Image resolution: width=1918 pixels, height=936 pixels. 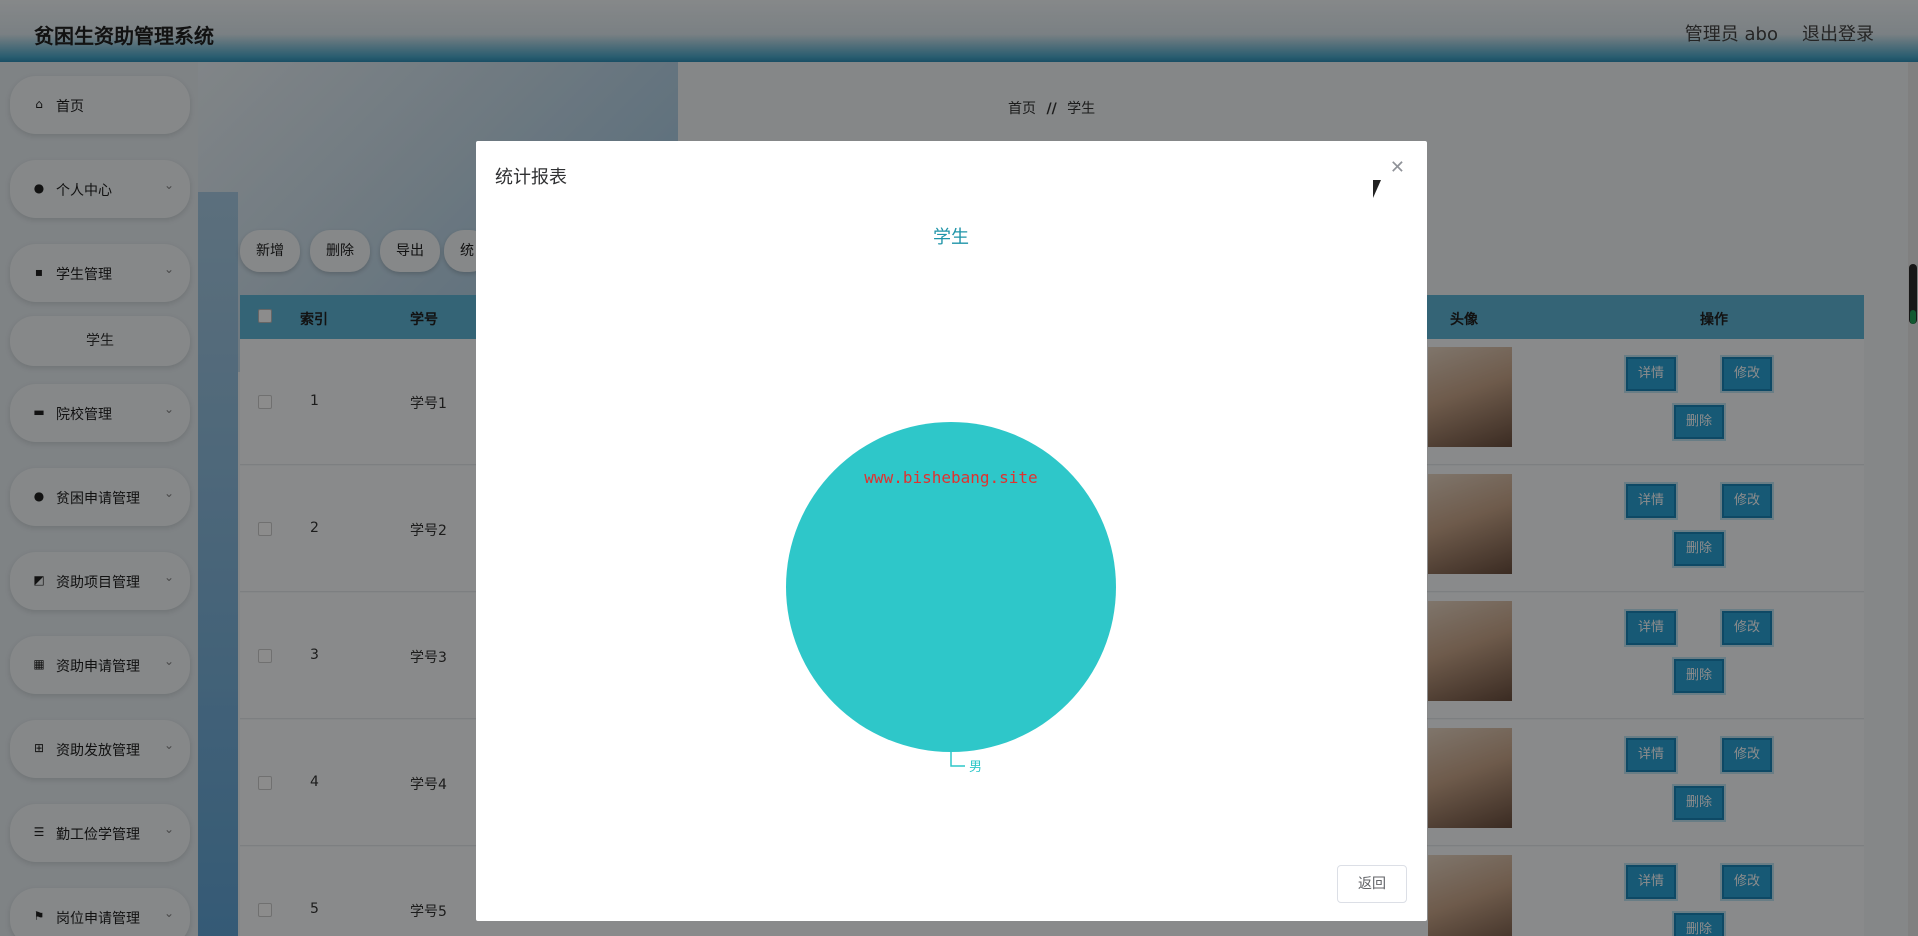 I want to click on mouse-cursor-icon, so click(x=1377, y=189).